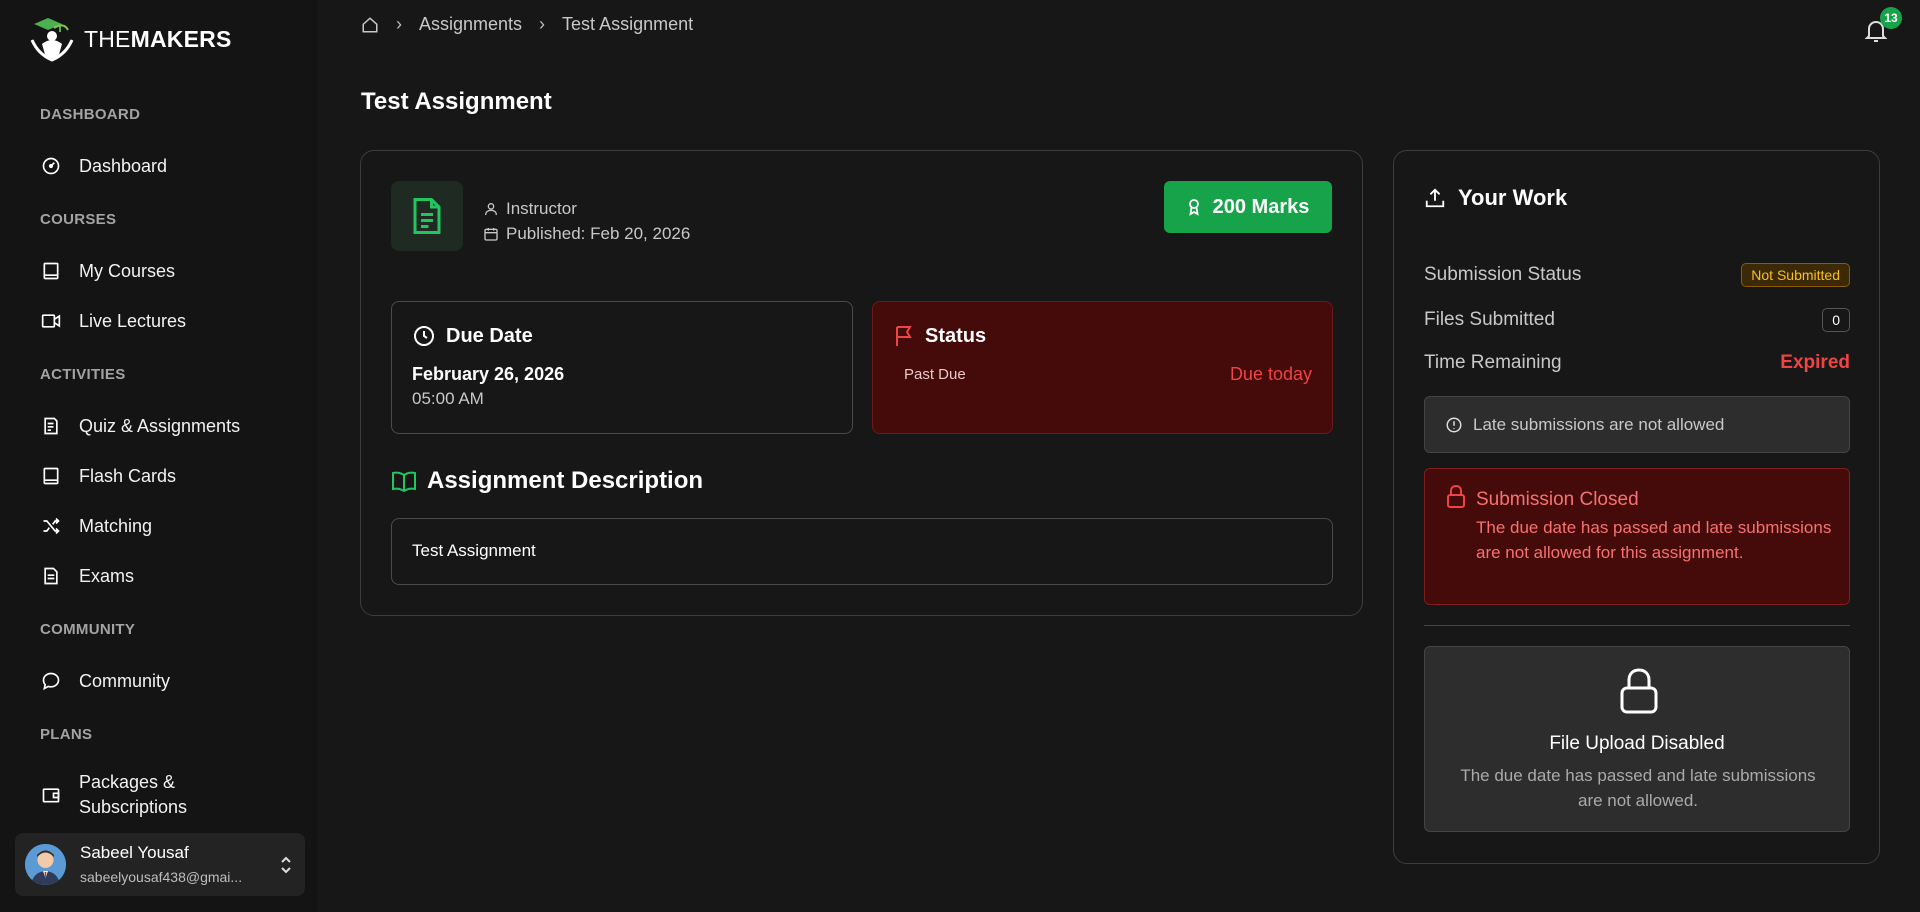 The width and height of the screenshot is (1920, 912). I want to click on video-icon, so click(51, 321).